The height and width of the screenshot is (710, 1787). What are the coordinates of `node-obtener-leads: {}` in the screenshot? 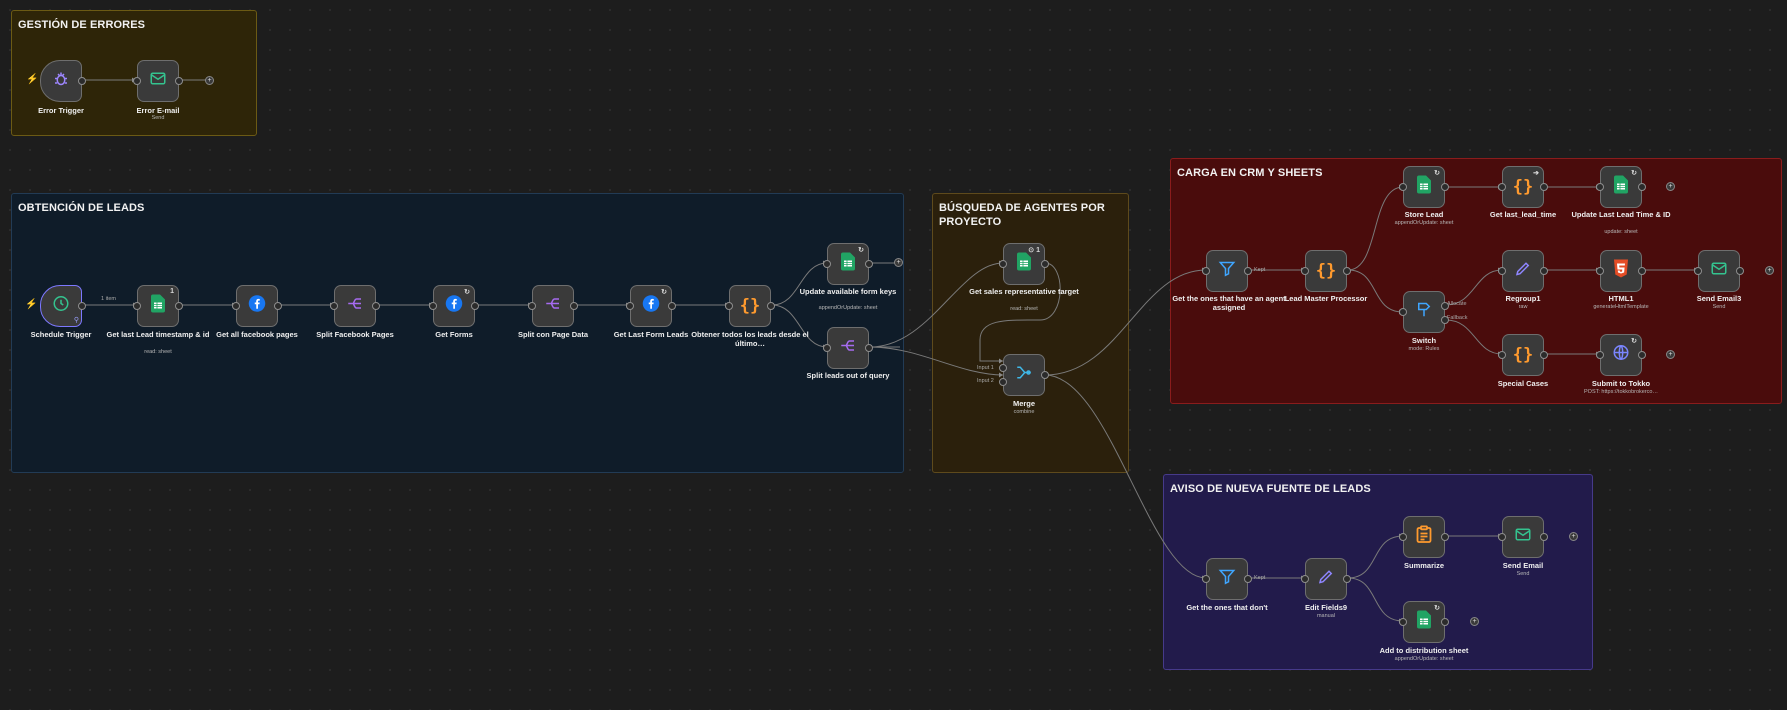 It's located at (750, 306).